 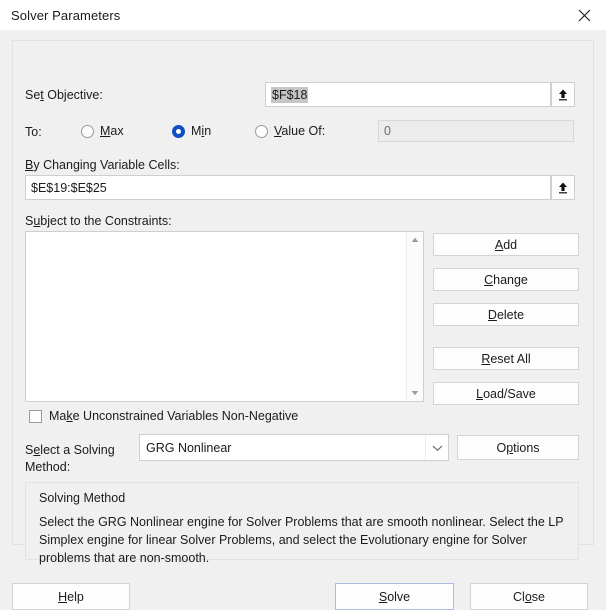 What do you see at coordinates (261, 131) in the screenshot?
I see `radio-value-of-indicator` at bounding box center [261, 131].